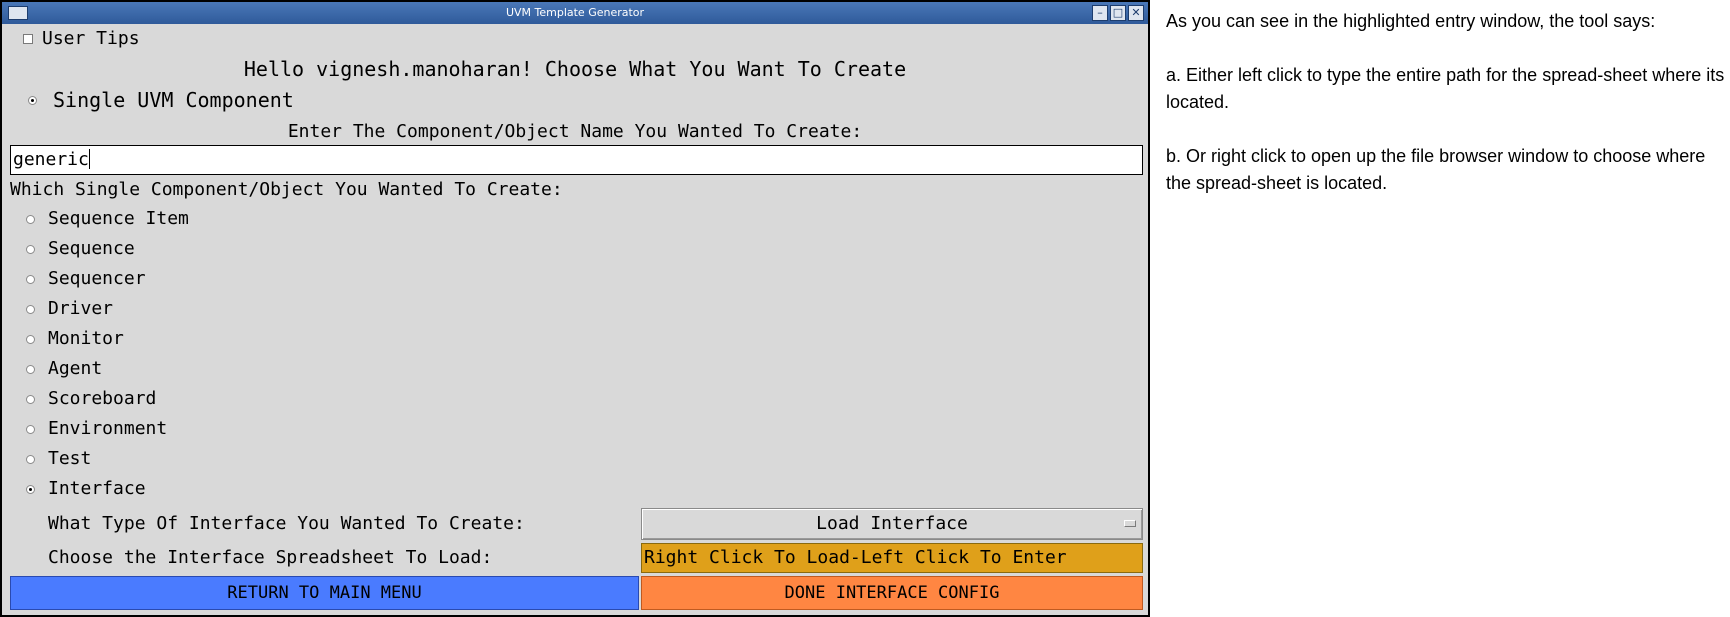 The width and height of the screenshot is (1730, 617). Describe the element at coordinates (1136, 13) in the screenshot. I see `close-icon: ✕` at that location.